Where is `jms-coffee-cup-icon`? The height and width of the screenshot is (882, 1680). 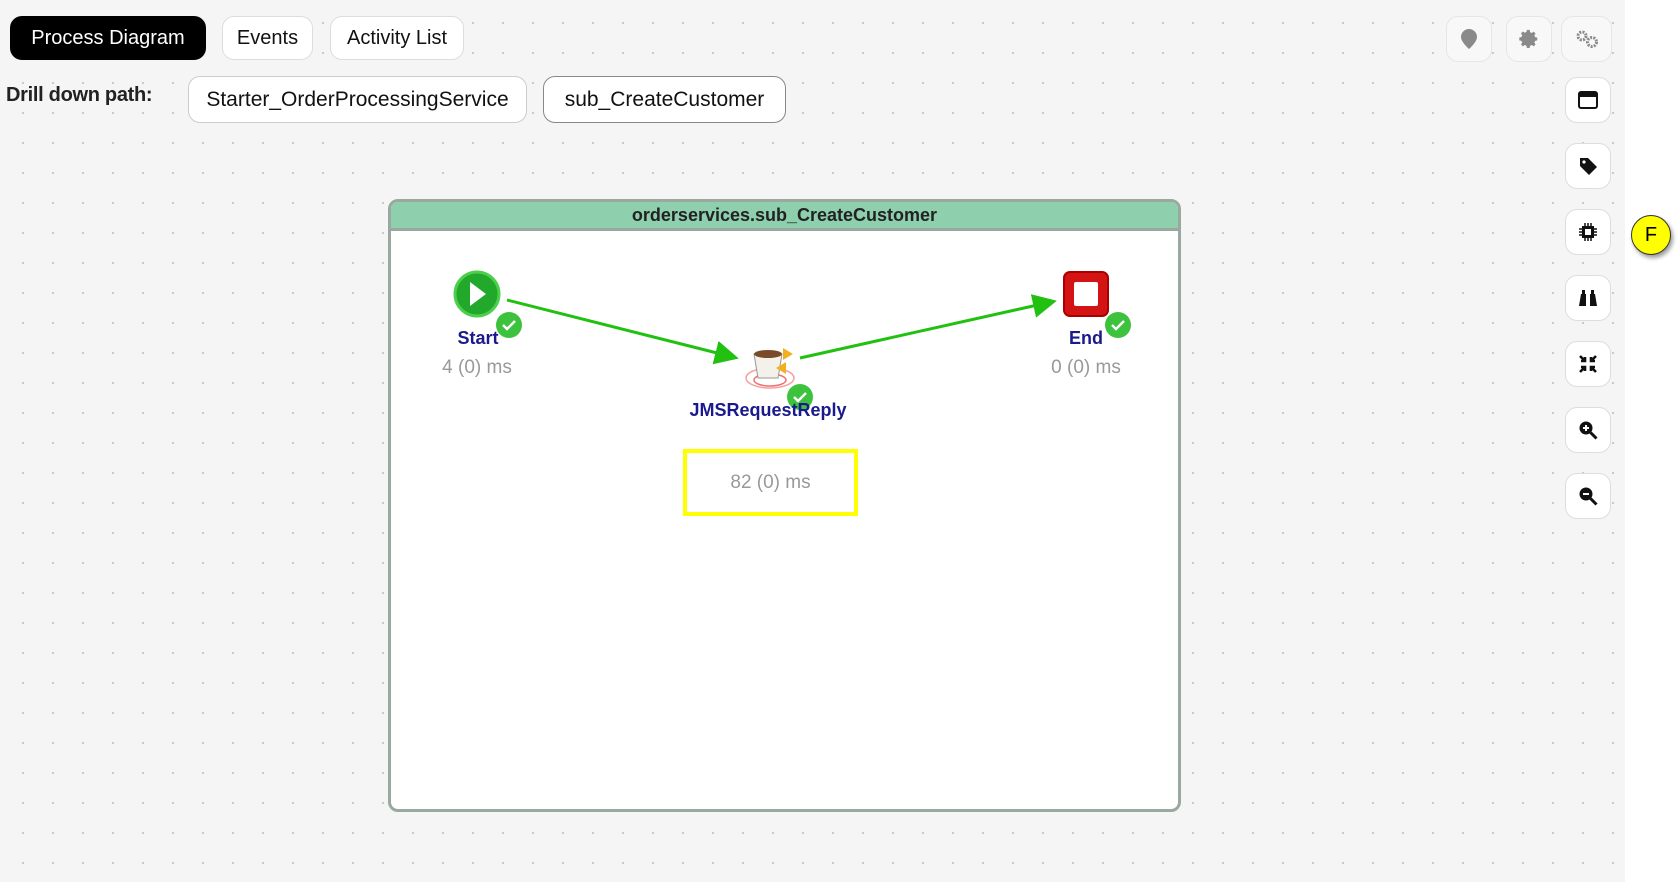 jms-coffee-cup-icon is located at coordinates (770, 368).